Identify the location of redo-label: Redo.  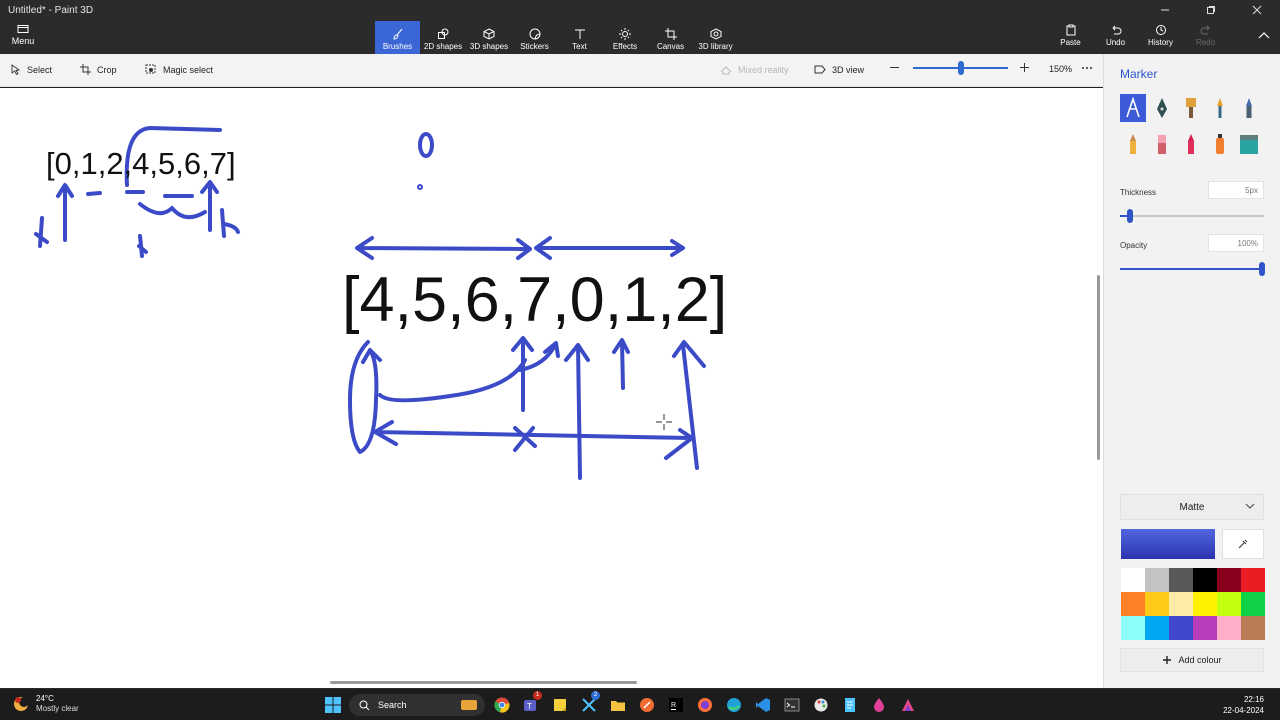
(1205, 42).